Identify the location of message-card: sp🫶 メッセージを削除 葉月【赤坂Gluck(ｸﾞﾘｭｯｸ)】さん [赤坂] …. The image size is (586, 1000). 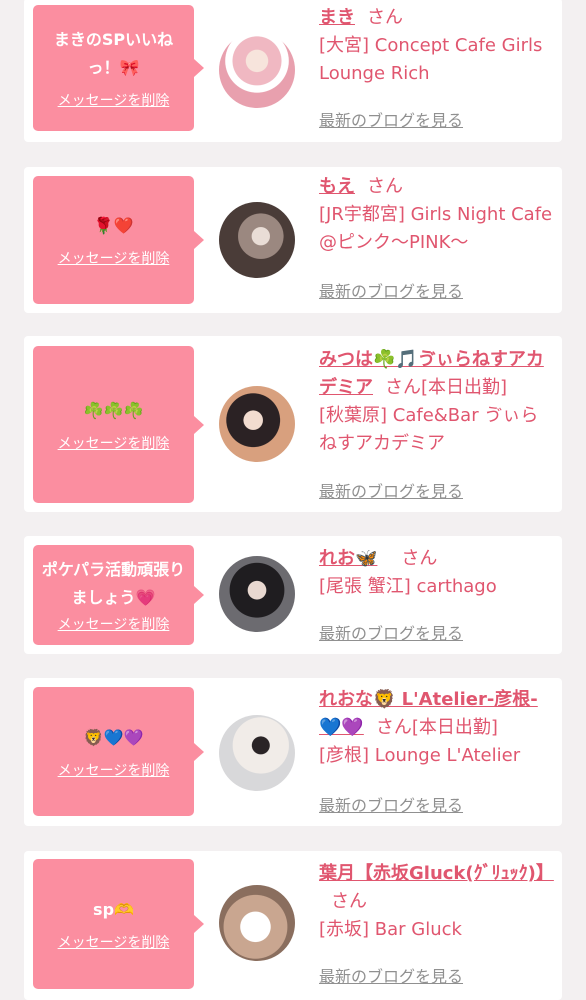
(293, 925).